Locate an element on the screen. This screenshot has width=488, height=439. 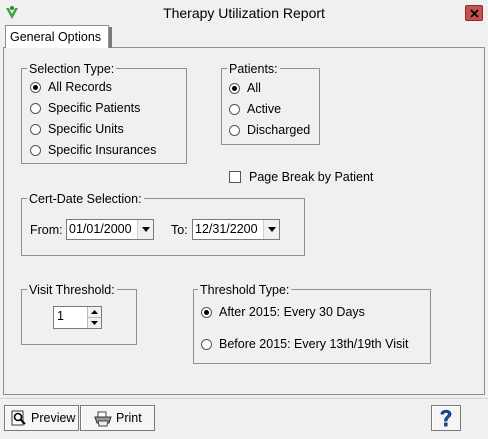
to-label: To: is located at coordinates (179, 230).